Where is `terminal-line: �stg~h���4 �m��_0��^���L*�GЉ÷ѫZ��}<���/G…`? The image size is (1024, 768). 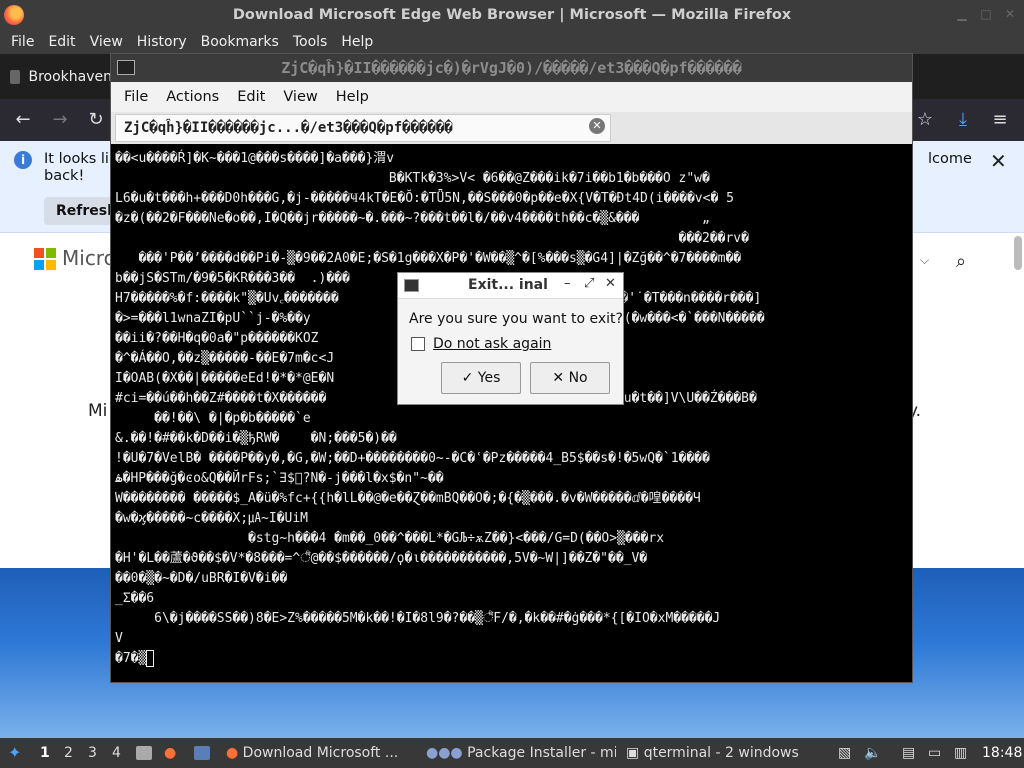 terminal-line: �stg~h���4 �m��_0��^���L*�GЉ÷ѫZ��}<���/G… is located at coordinates (390, 538).